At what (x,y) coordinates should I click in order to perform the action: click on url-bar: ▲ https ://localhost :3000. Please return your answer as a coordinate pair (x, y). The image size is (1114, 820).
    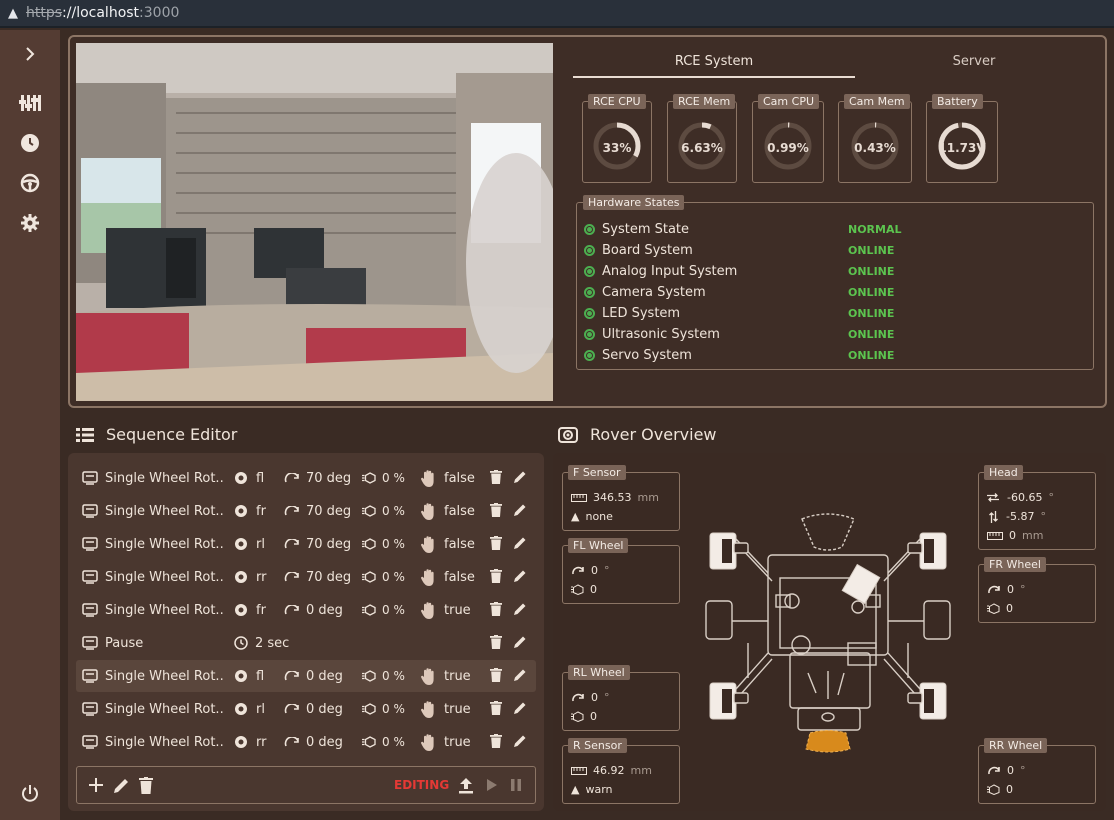
    Looking at the image, I should click on (557, 14).